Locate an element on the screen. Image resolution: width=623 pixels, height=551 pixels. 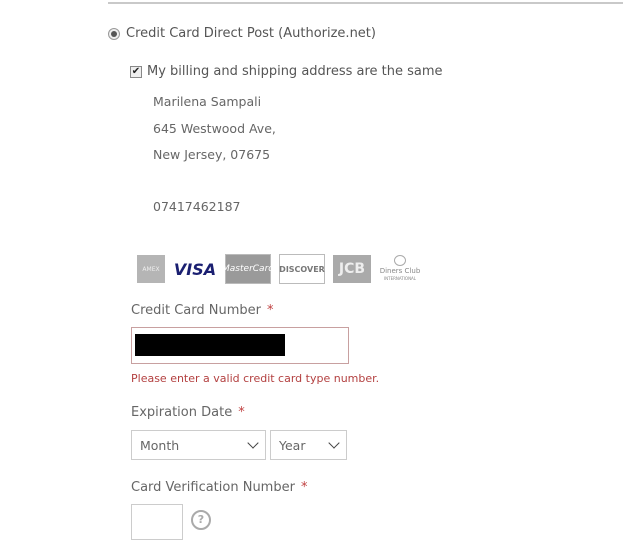
amex-logo-icon: AMEX is located at coordinates (151, 269).